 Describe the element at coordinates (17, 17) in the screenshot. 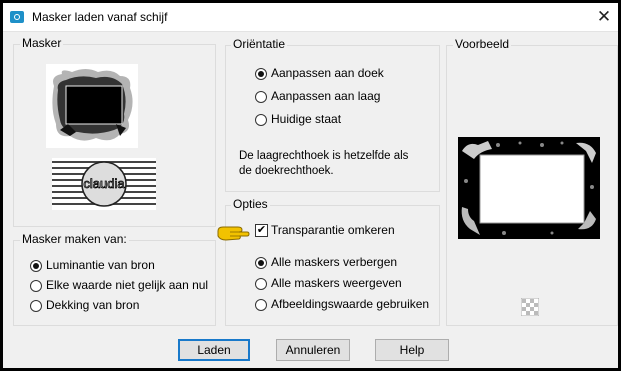

I see `app-icon` at that location.